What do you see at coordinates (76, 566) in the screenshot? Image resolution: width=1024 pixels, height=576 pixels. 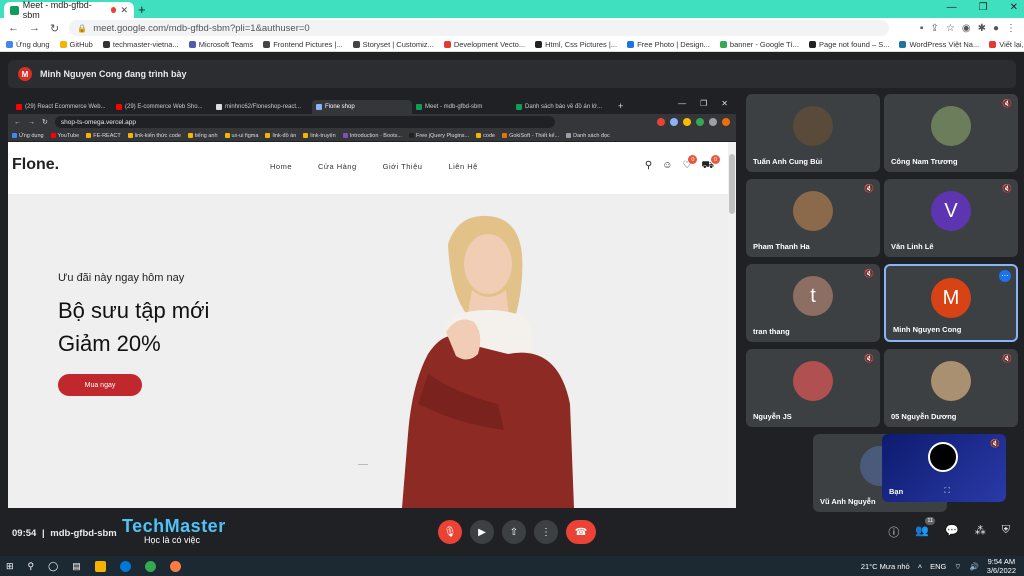 I see `widgets-icon: ▤` at bounding box center [76, 566].